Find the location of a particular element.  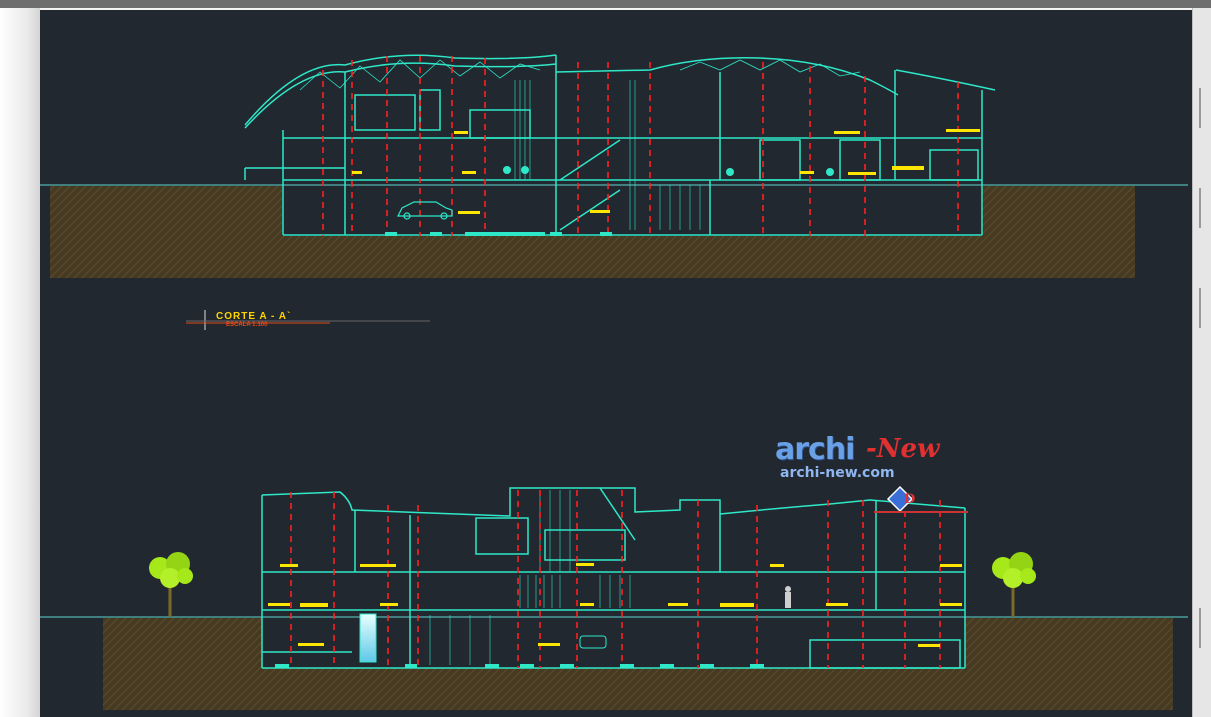

section-scale: ESCALA 1:100 is located at coordinates (247, 325).